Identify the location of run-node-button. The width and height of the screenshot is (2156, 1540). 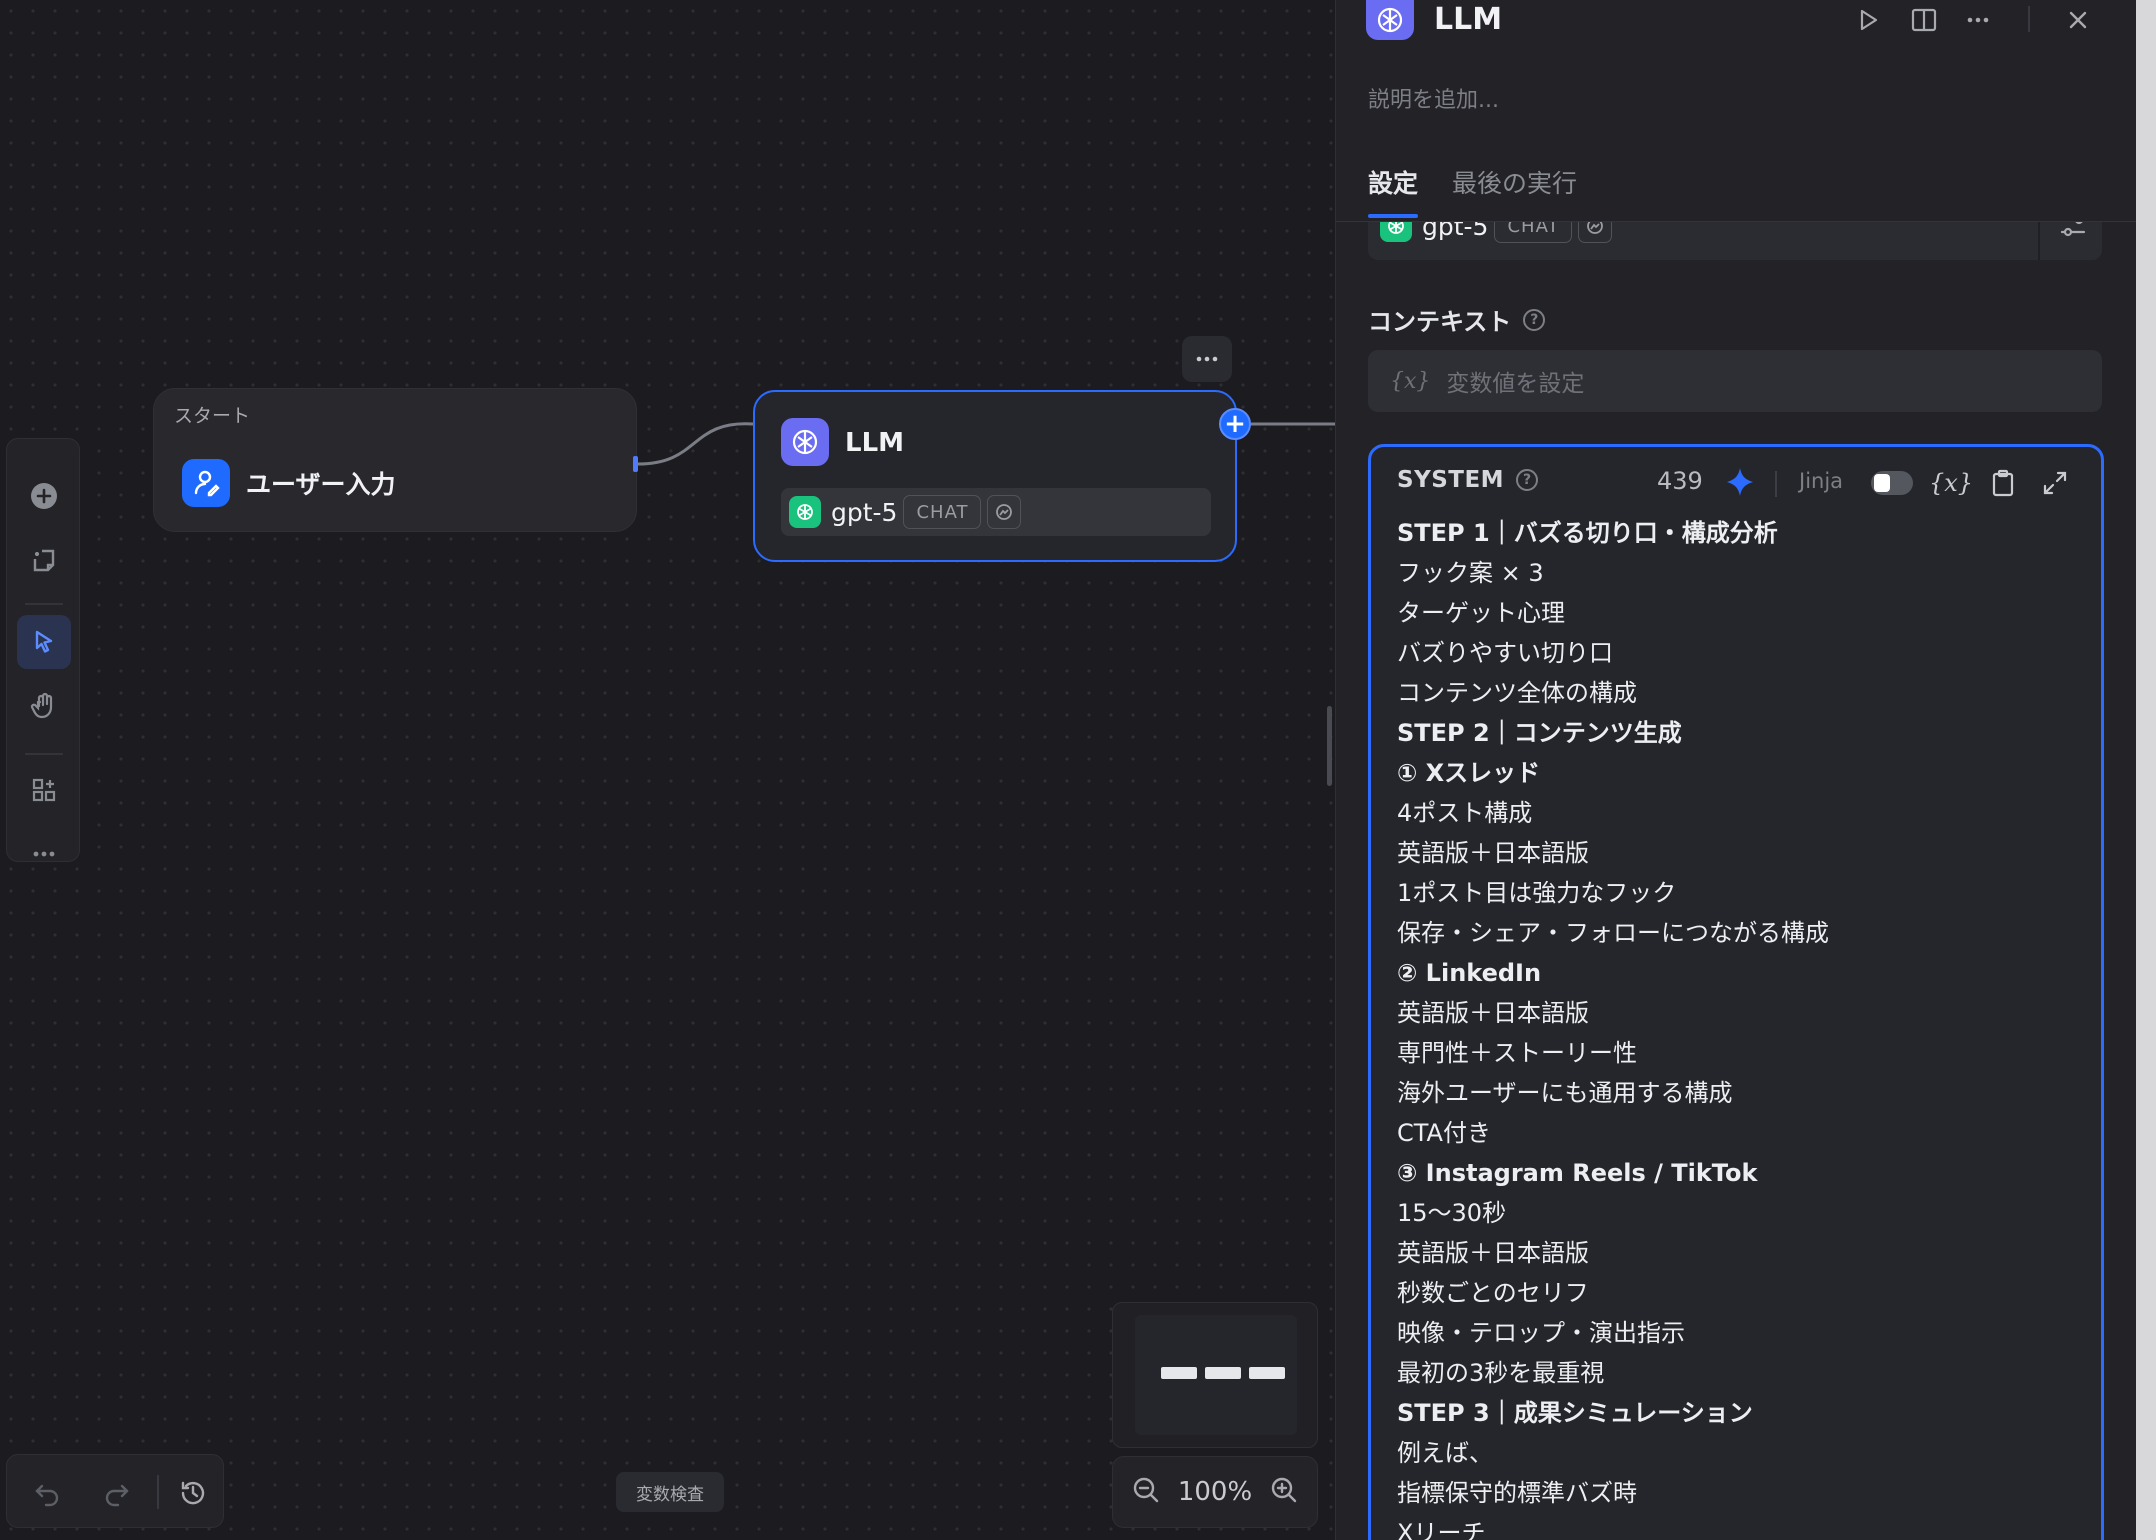
(1868, 20).